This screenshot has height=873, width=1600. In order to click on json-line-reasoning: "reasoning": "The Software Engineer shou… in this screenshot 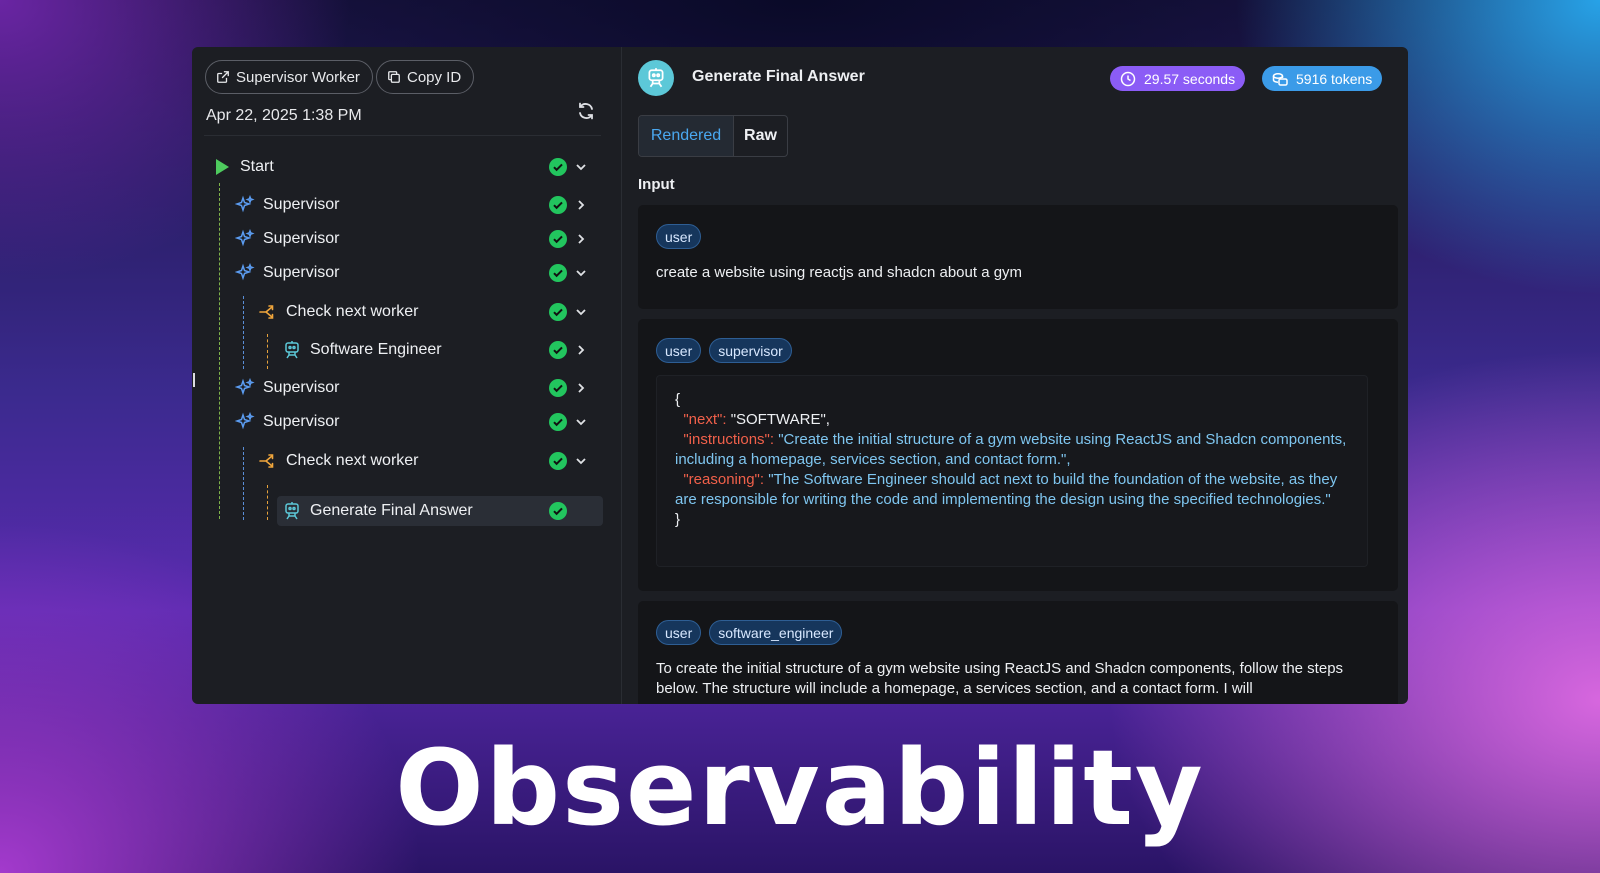, I will do `click(1012, 490)`.